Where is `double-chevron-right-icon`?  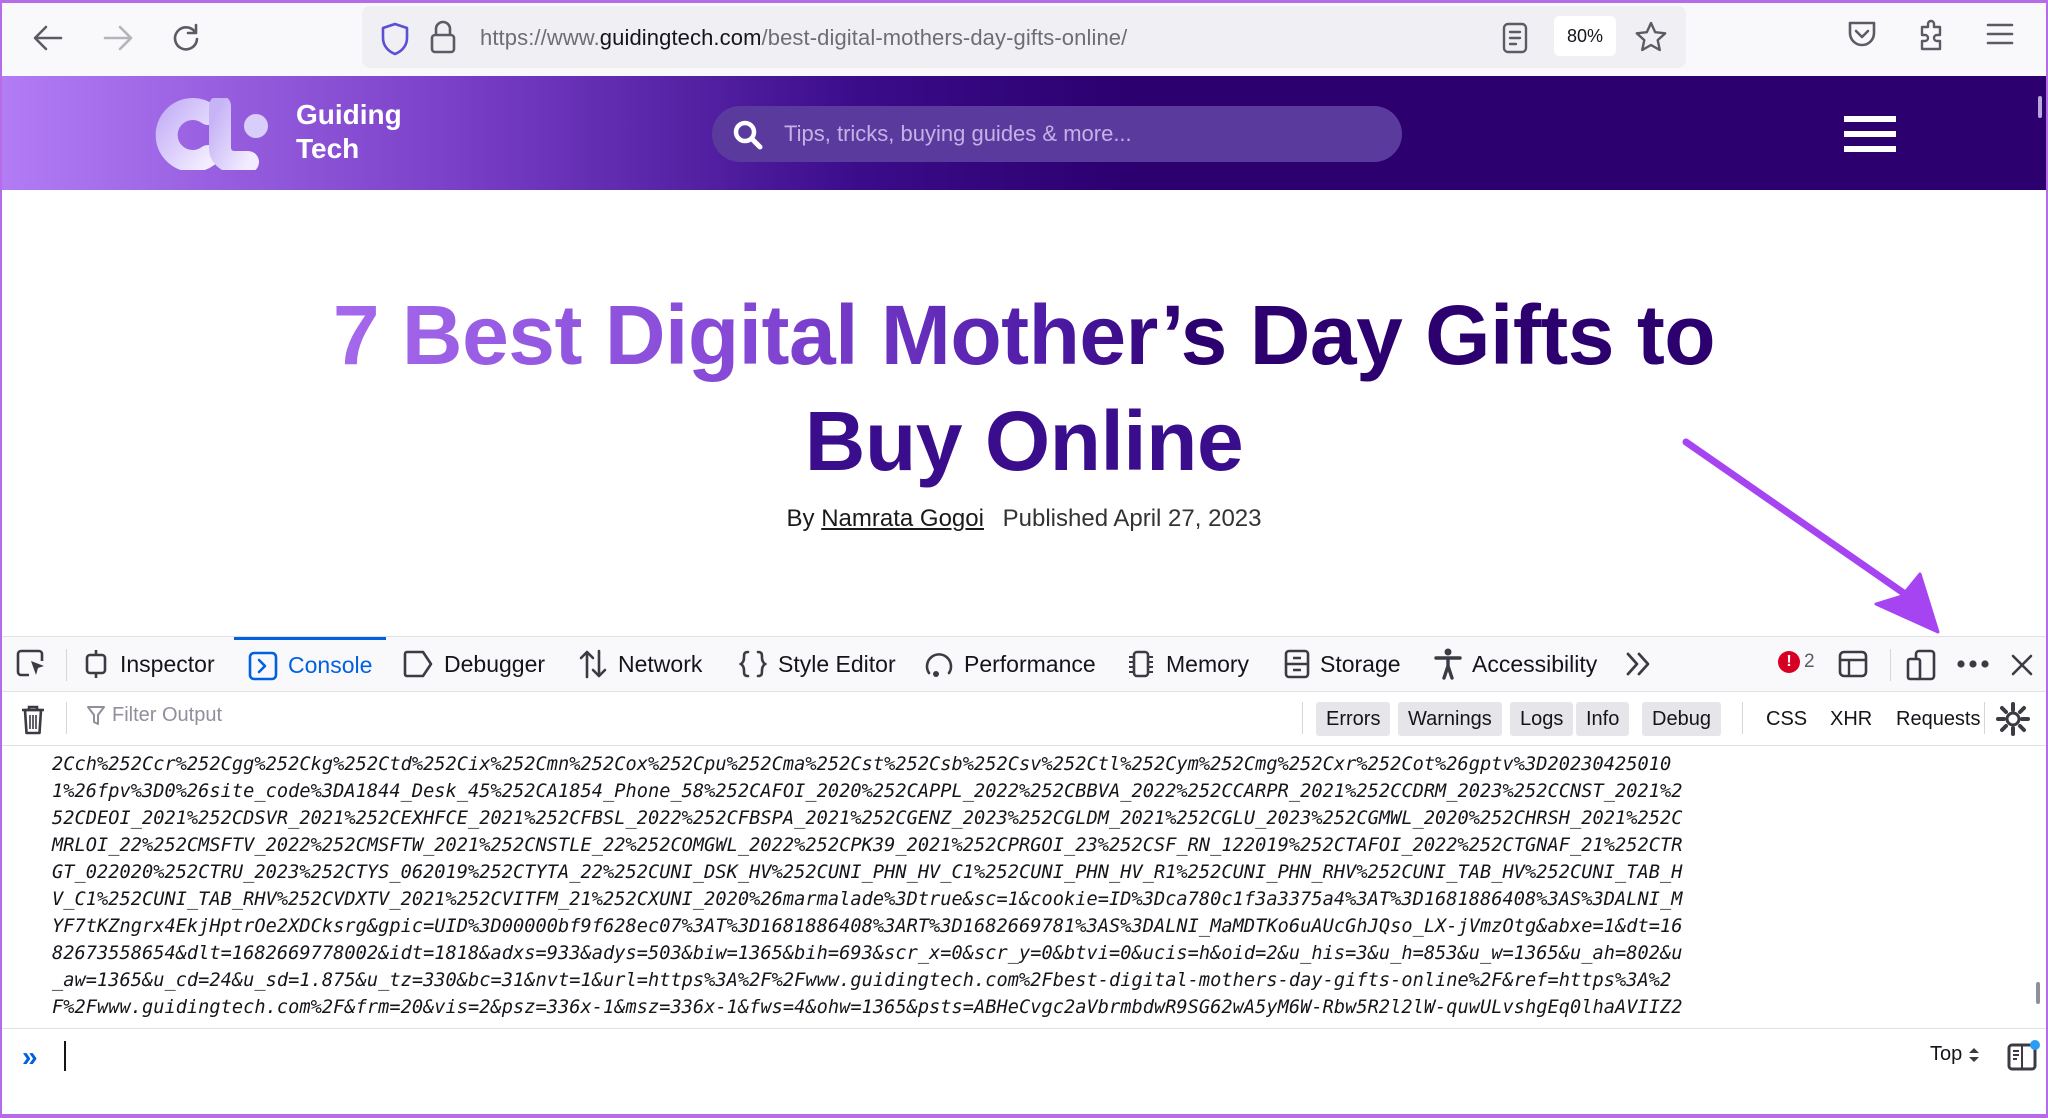 double-chevron-right-icon is located at coordinates (1638, 664).